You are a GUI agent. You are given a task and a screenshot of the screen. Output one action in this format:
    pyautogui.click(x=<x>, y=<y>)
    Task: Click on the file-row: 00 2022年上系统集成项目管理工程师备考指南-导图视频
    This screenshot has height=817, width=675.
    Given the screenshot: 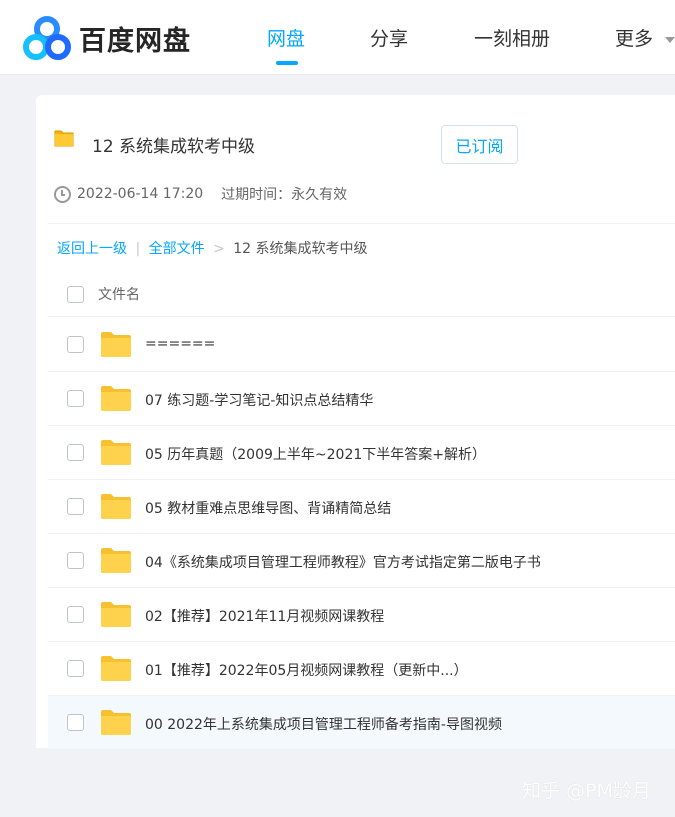 What is the action you would take?
    pyautogui.click(x=361, y=723)
    